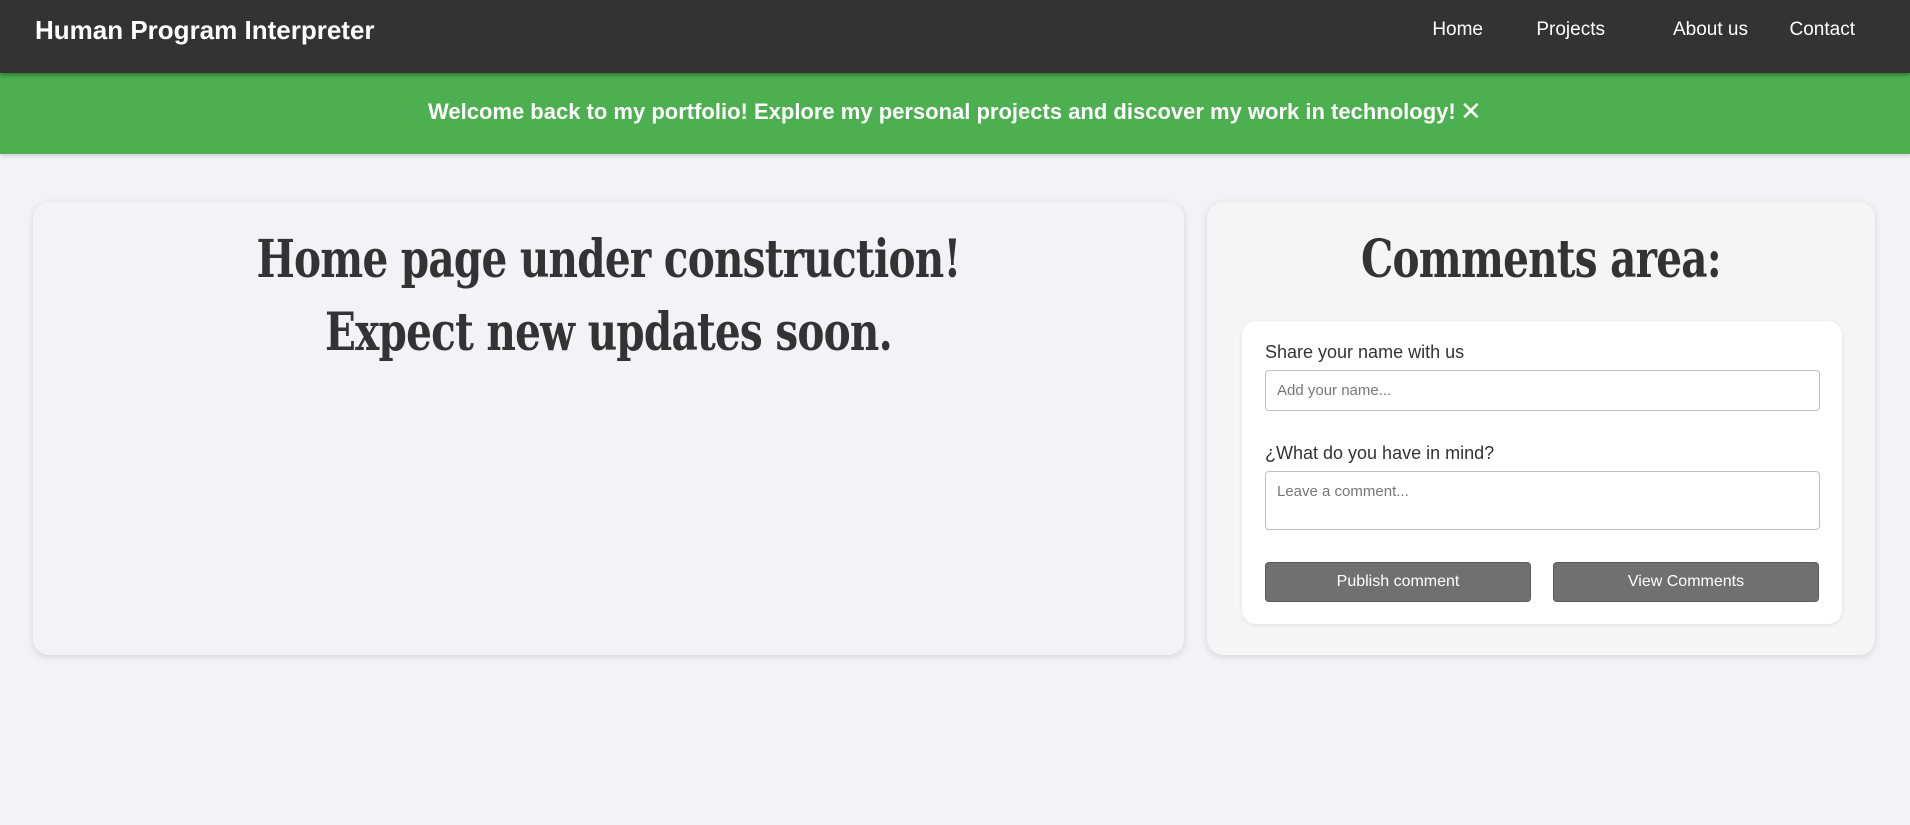  I want to click on comments-title-text: Comments area:, so click(1541, 259).